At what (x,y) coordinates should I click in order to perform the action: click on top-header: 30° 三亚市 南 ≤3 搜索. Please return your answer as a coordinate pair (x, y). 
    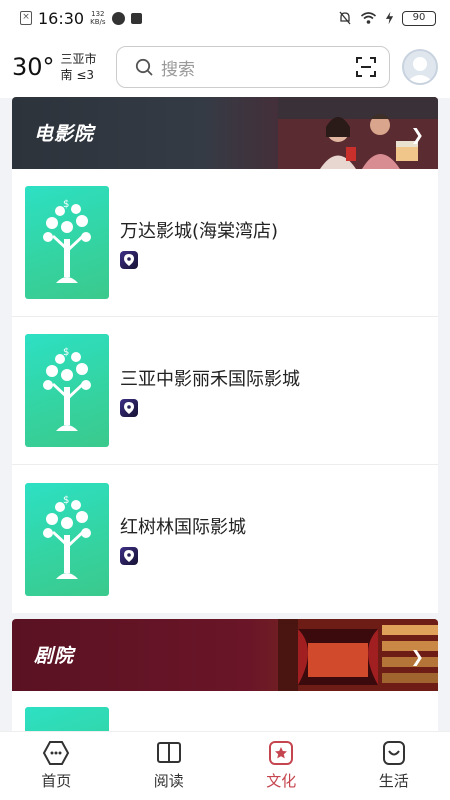
    Looking at the image, I should click on (225, 67).